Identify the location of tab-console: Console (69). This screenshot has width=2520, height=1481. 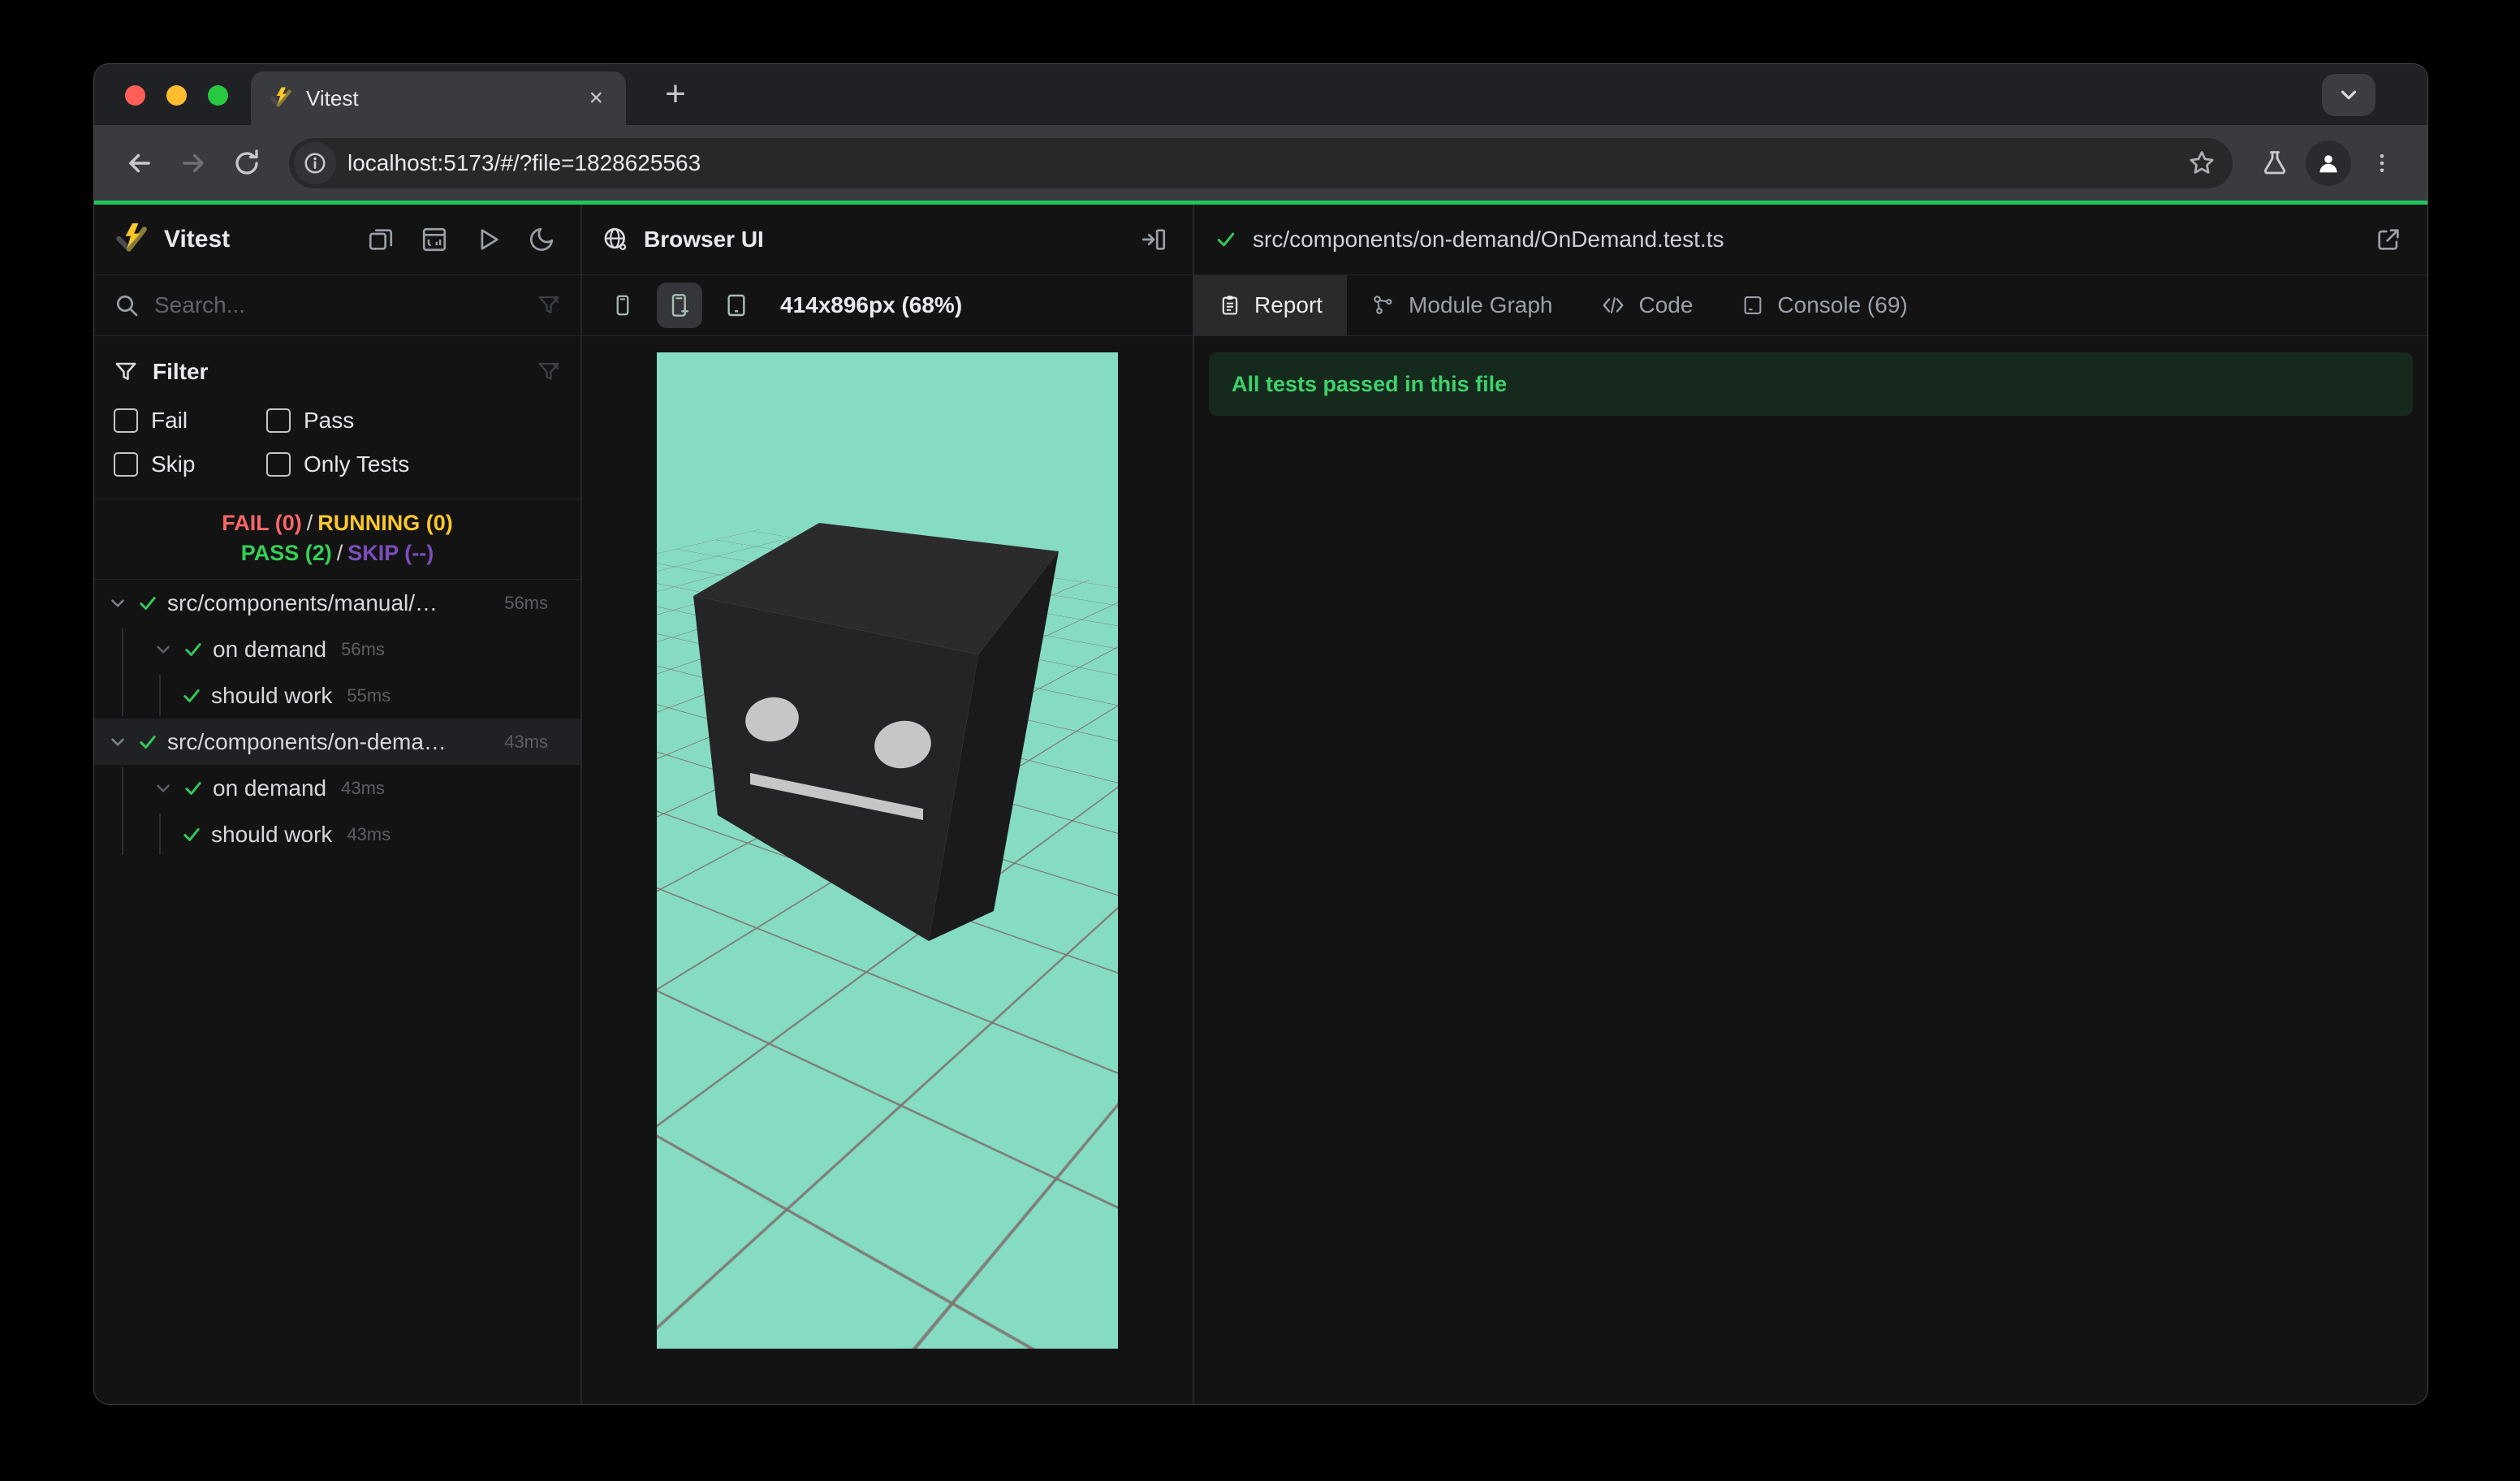
(1824, 305).